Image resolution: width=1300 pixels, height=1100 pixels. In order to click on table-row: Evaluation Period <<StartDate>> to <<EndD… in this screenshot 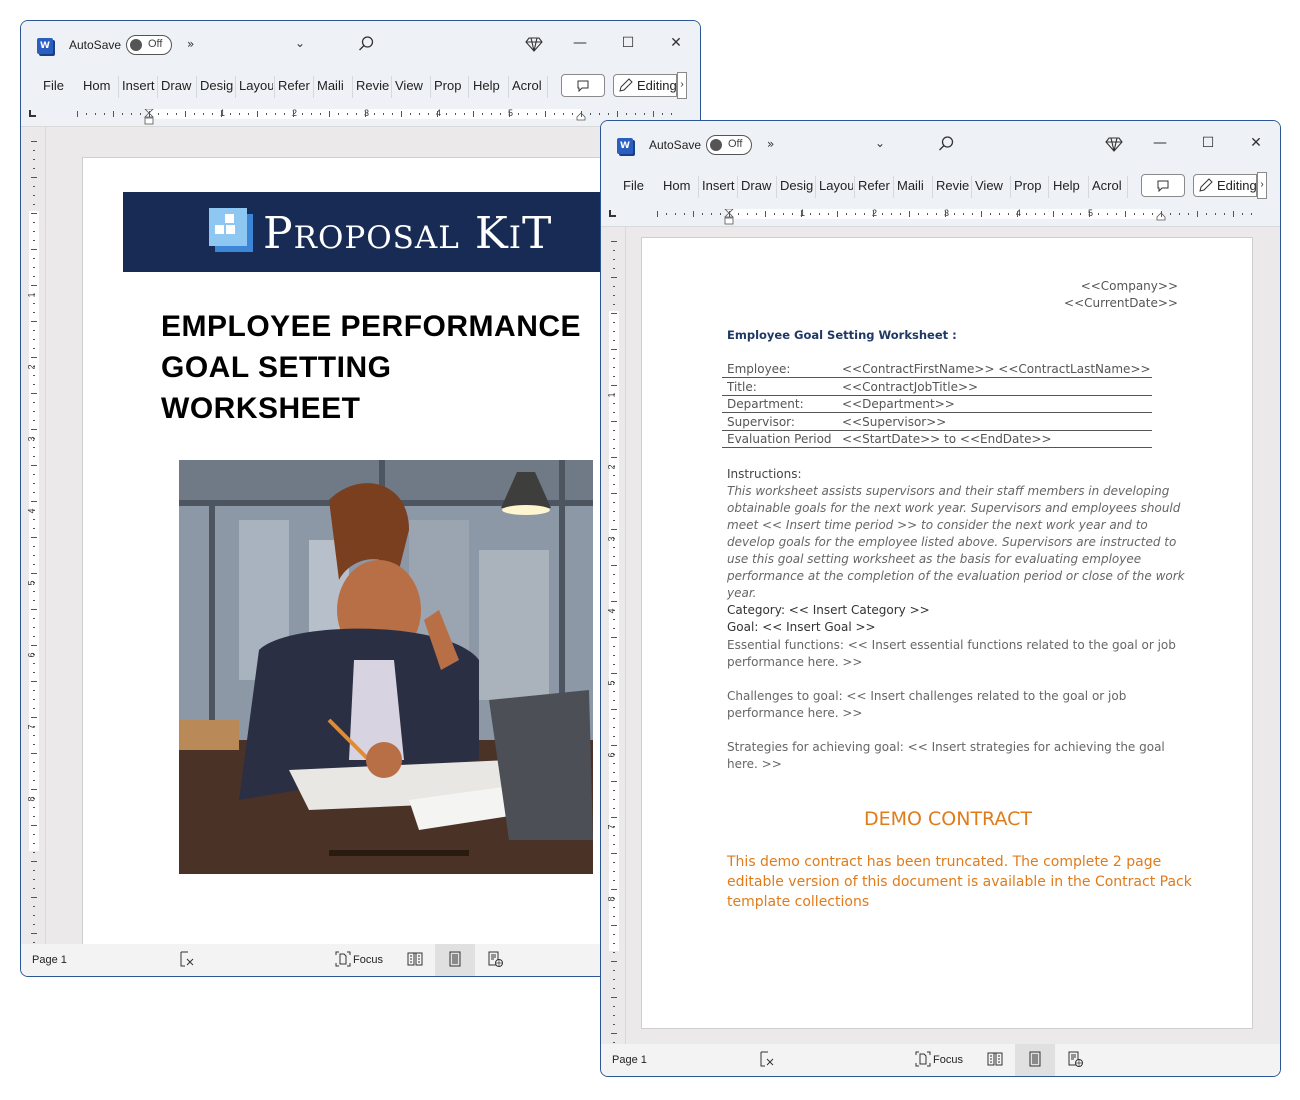, I will do `click(937, 439)`.